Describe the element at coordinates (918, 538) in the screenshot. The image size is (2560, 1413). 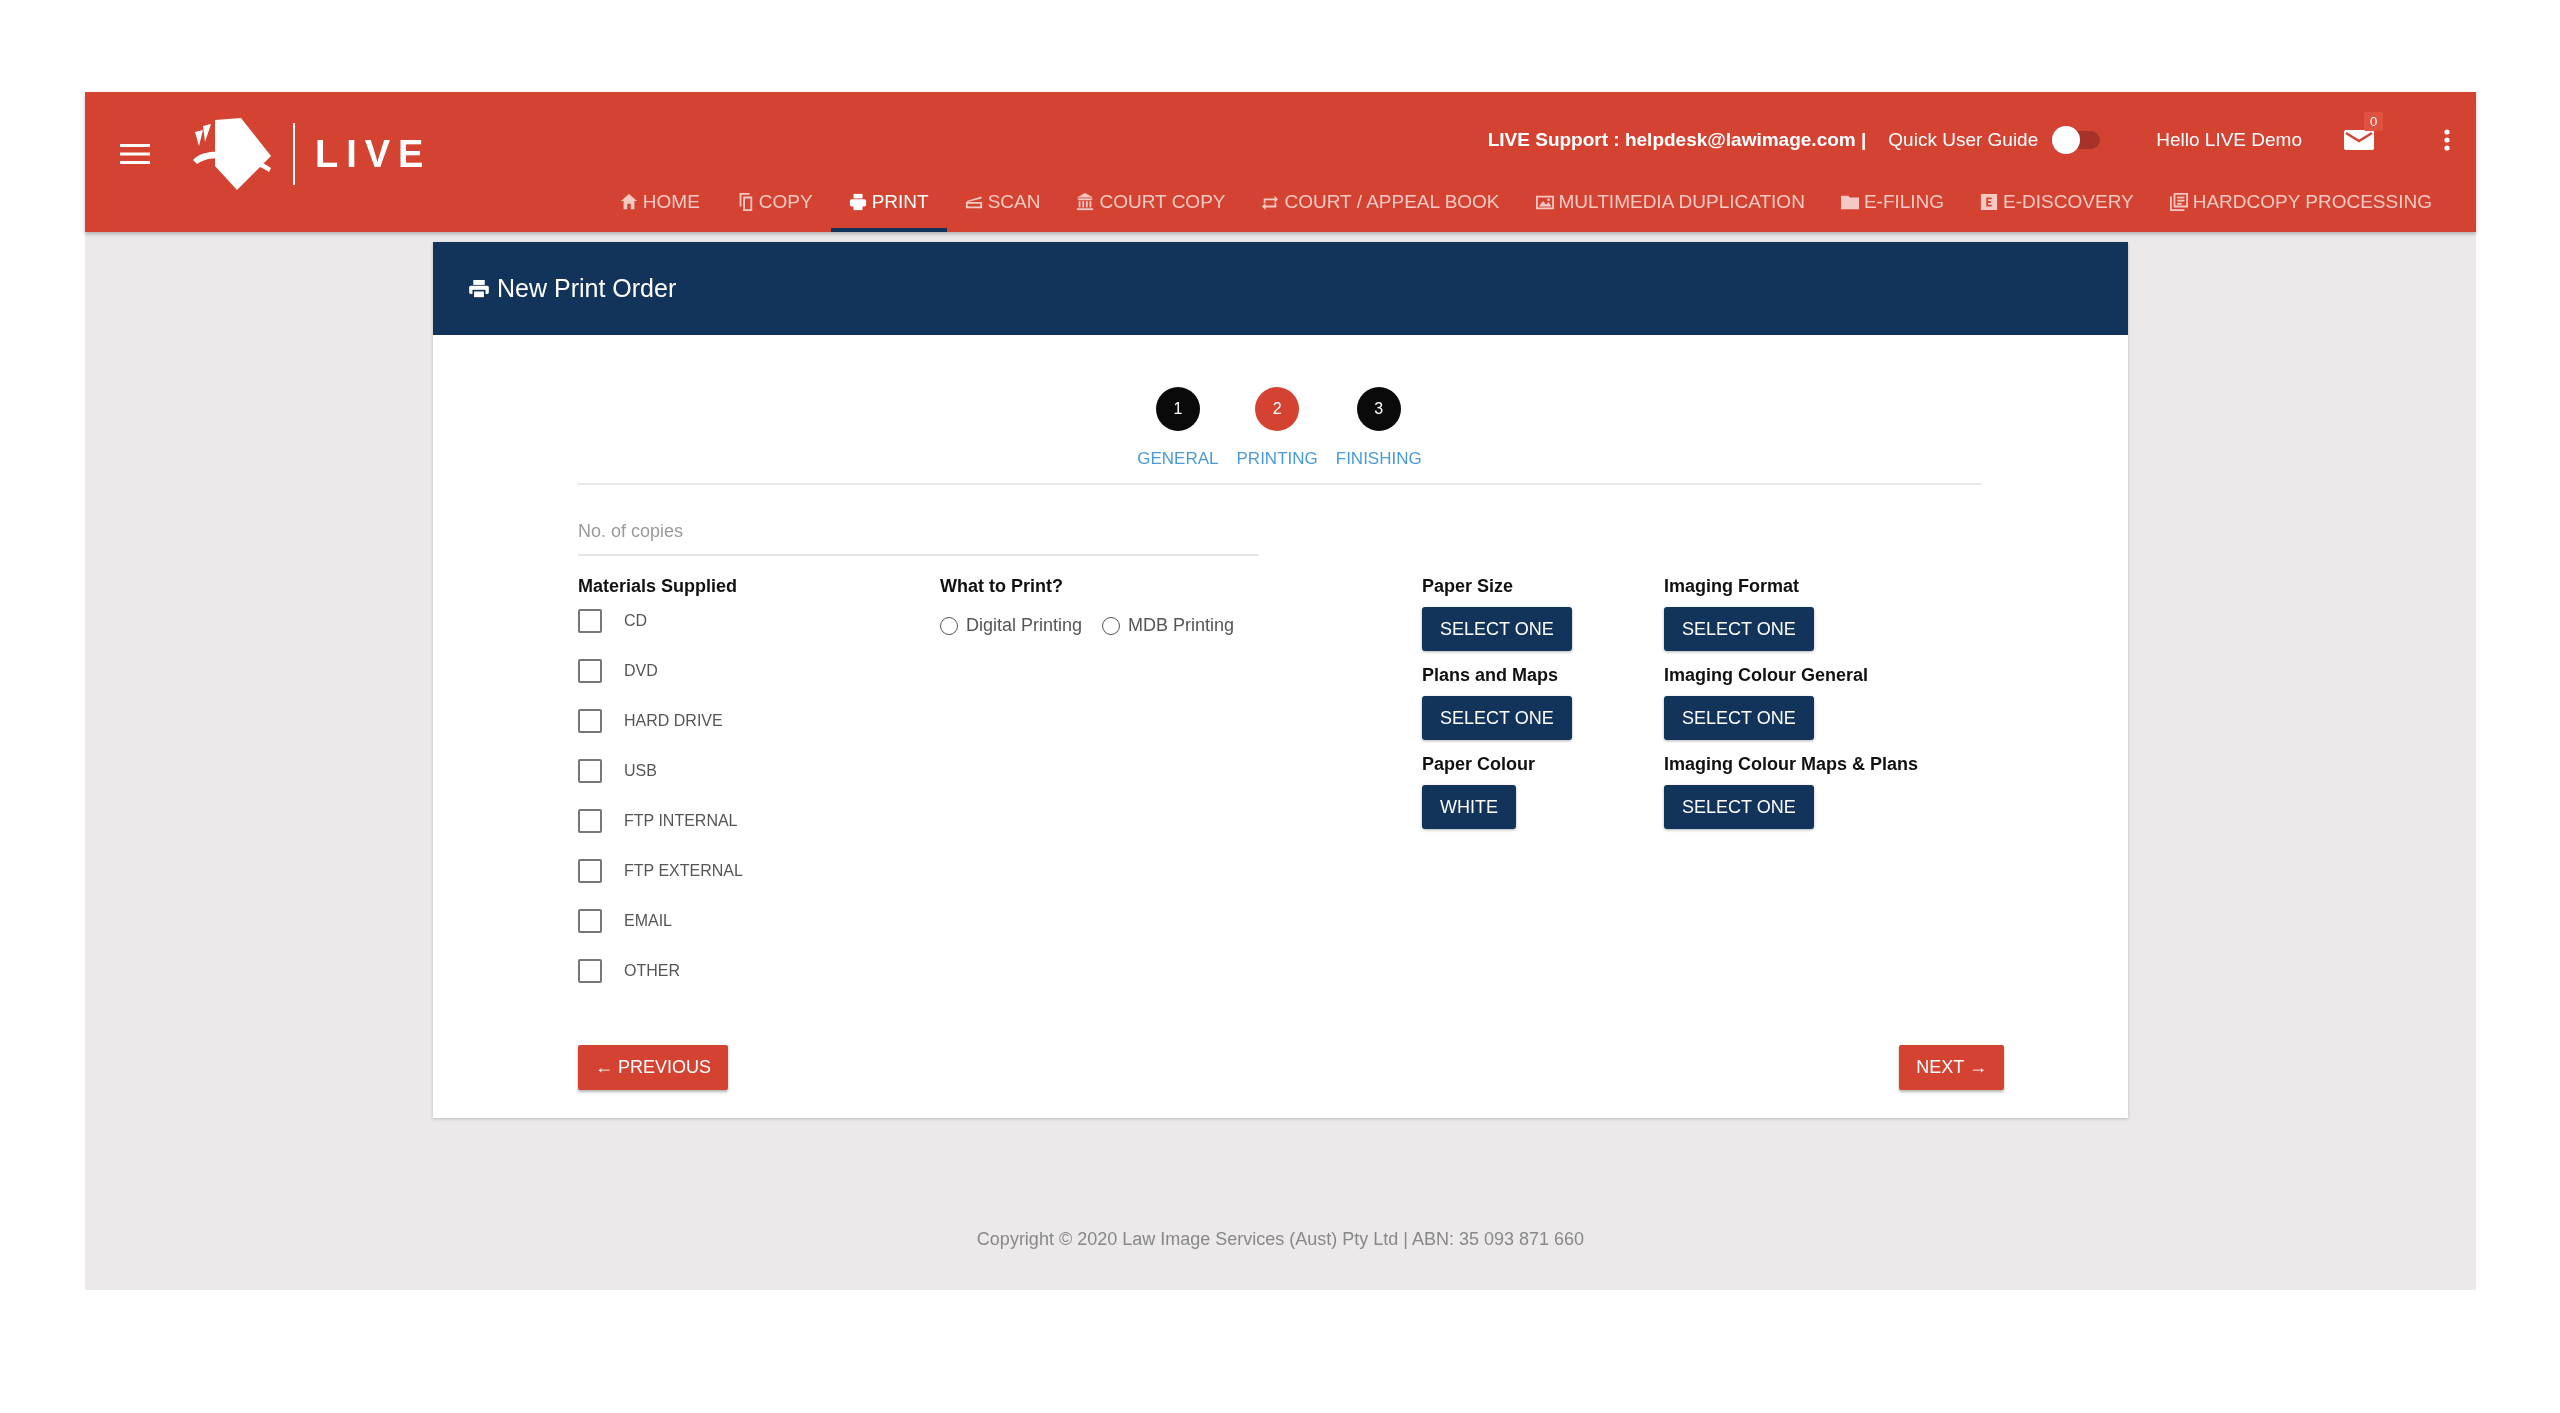
I see `copies-input: No. of copies` at that location.